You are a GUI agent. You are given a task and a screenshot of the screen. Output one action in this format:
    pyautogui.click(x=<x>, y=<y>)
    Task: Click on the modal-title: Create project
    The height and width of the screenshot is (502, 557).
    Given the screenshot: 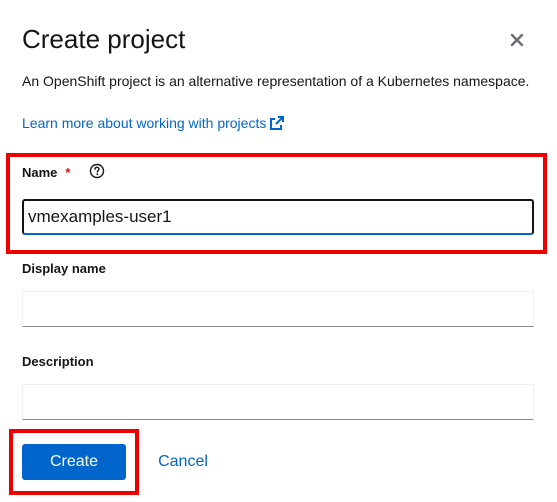 What is the action you would take?
    pyautogui.click(x=104, y=39)
    